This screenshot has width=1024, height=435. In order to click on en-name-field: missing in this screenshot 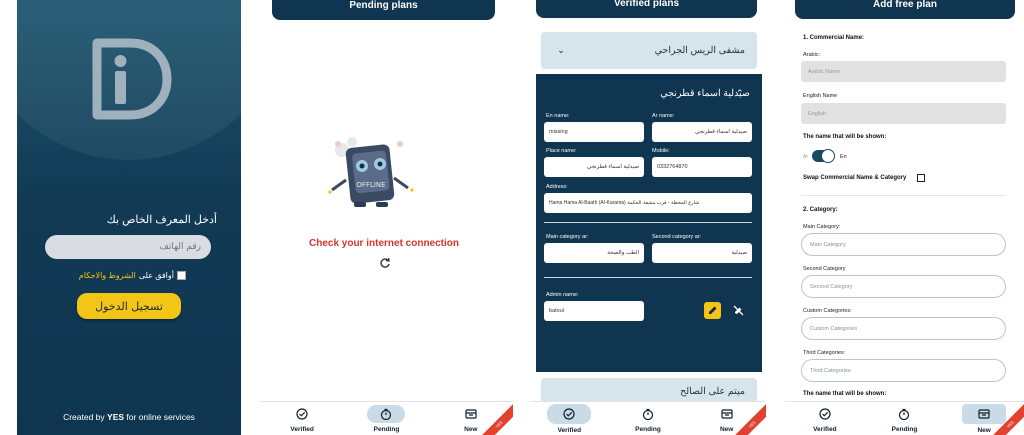, I will do `click(594, 132)`.